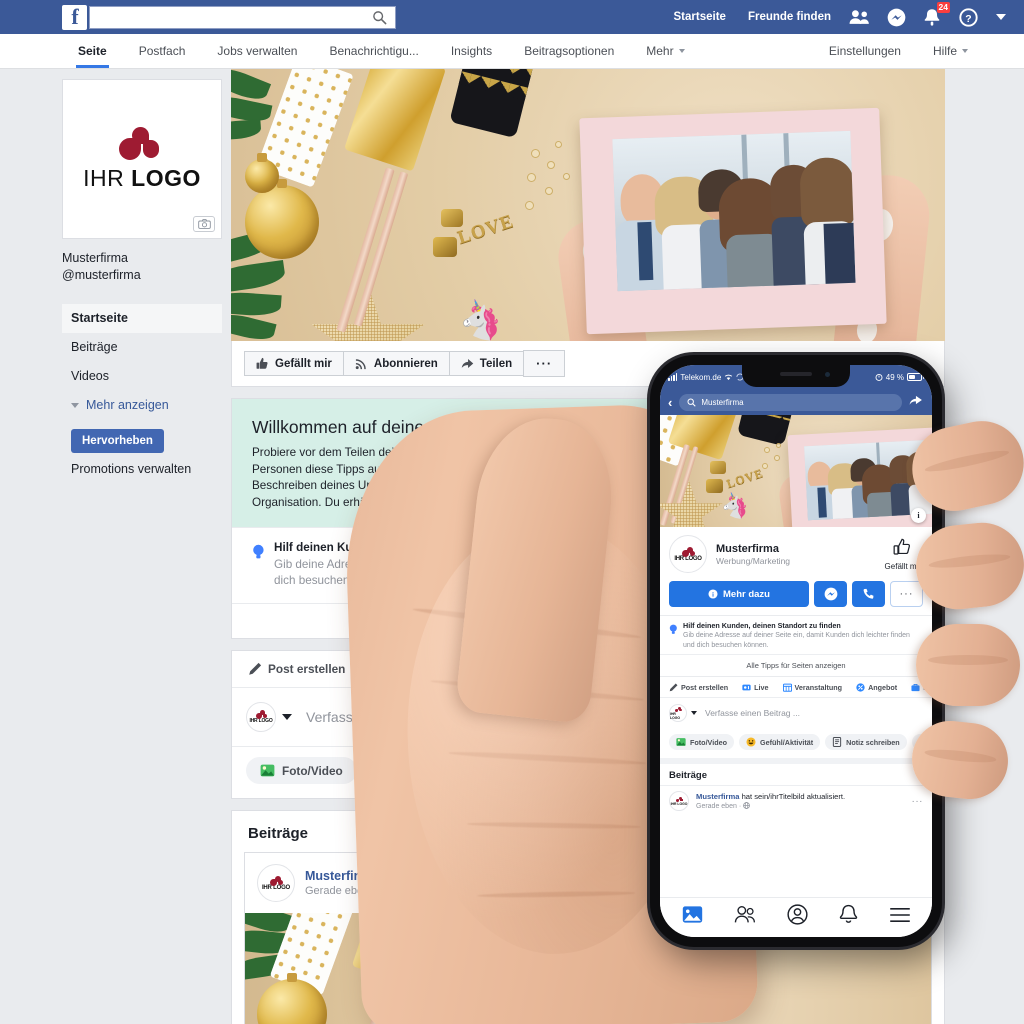 This screenshot has width=1024, height=1024. What do you see at coordinates (278, 833) in the screenshot?
I see `posts-heading: Beiträge` at bounding box center [278, 833].